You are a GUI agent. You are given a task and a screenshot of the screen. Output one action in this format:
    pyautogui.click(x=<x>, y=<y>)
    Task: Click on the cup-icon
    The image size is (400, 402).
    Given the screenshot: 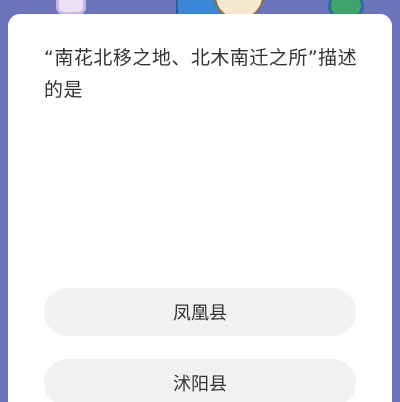 What is the action you would take?
    pyautogui.click(x=71, y=7)
    